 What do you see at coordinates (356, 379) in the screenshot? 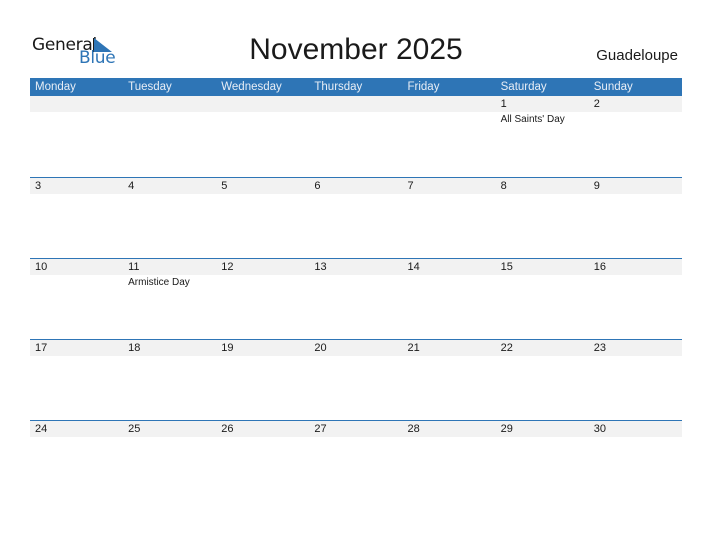
I see `calendar-week: 17 18 19 20 21 22 23` at bounding box center [356, 379].